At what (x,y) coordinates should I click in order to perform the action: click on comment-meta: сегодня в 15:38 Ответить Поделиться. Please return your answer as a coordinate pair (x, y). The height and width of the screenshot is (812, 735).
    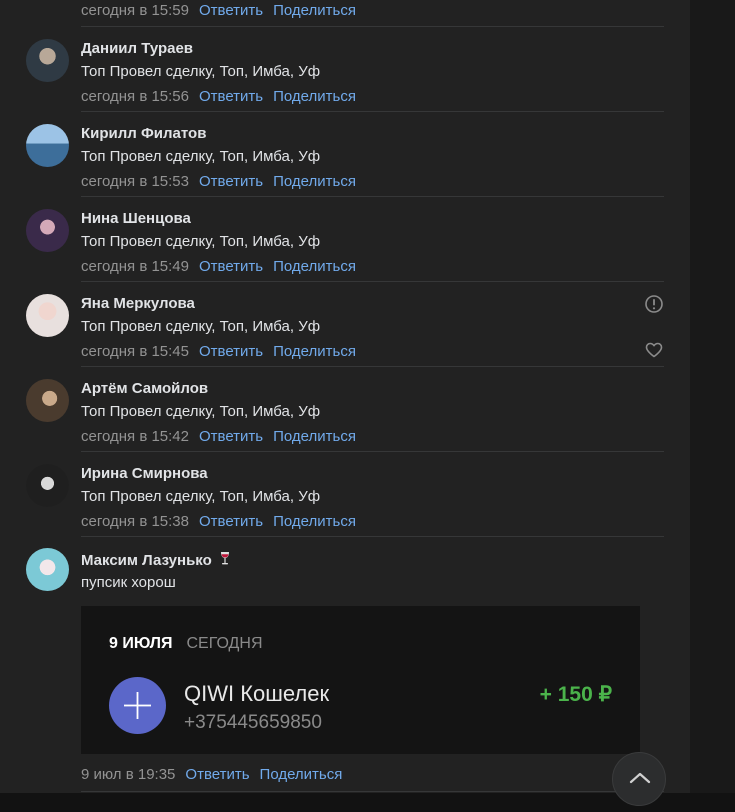
    Looking at the image, I should click on (218, 521).